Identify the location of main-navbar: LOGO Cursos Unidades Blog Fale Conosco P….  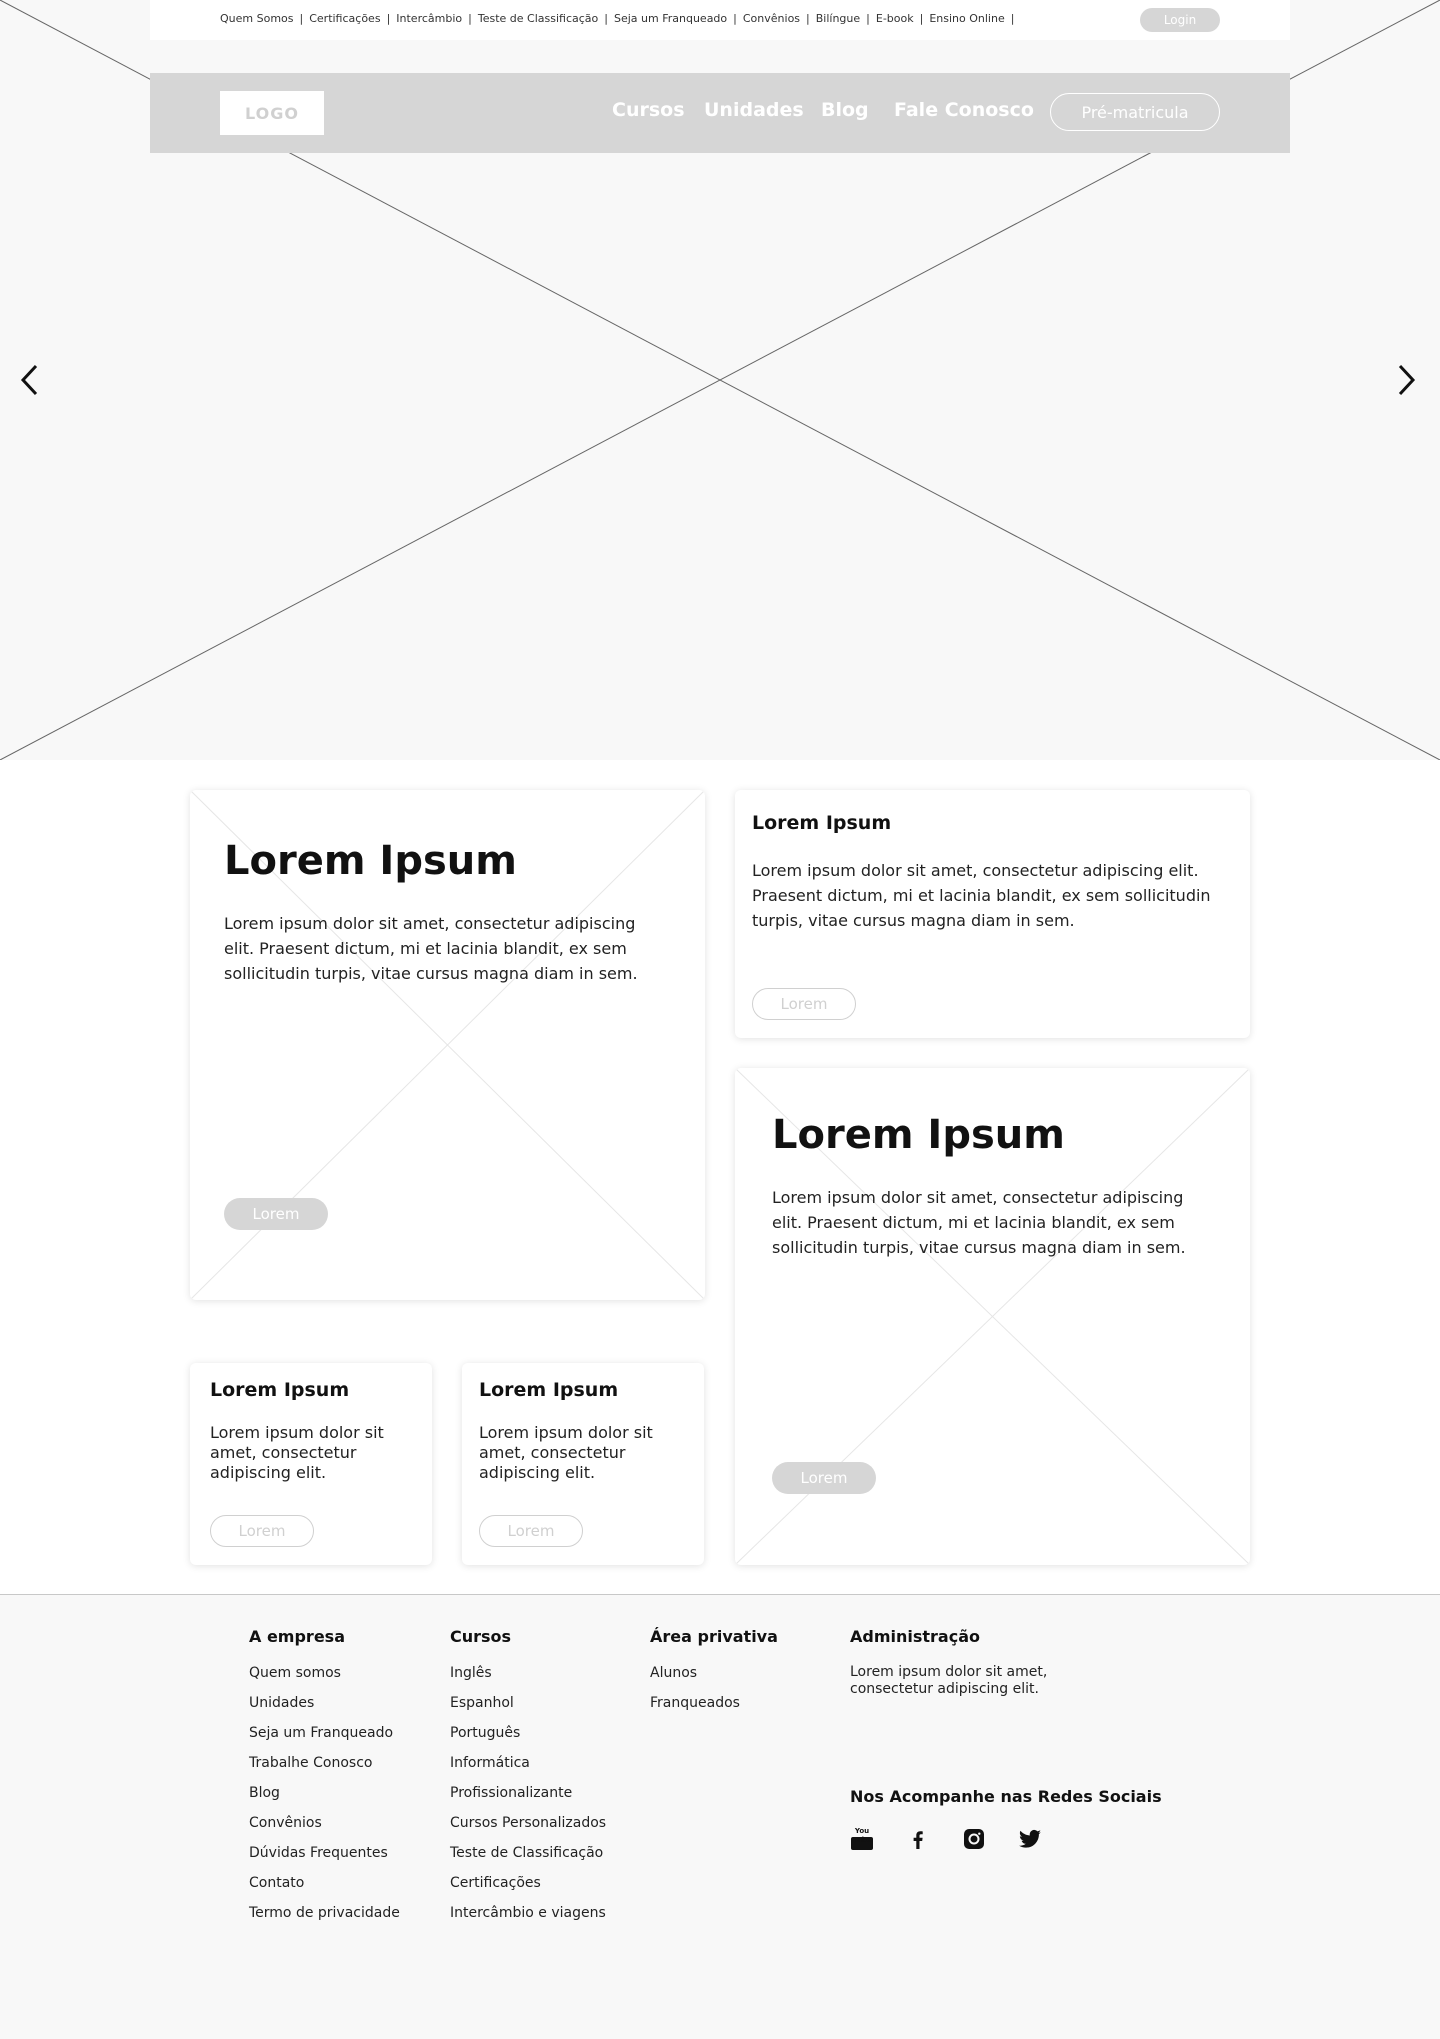
(720, 113).